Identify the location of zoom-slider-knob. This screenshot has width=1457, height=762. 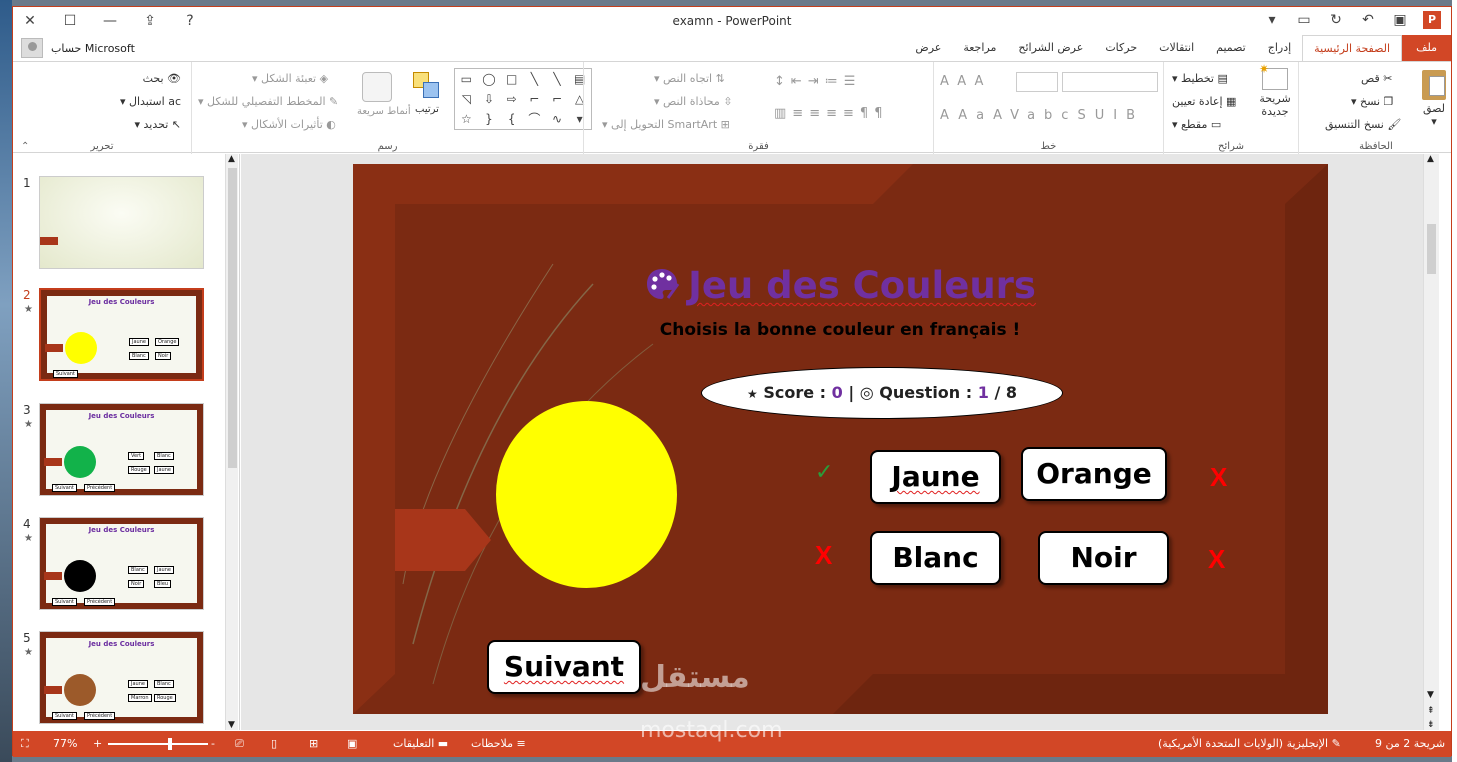
(170, 744).